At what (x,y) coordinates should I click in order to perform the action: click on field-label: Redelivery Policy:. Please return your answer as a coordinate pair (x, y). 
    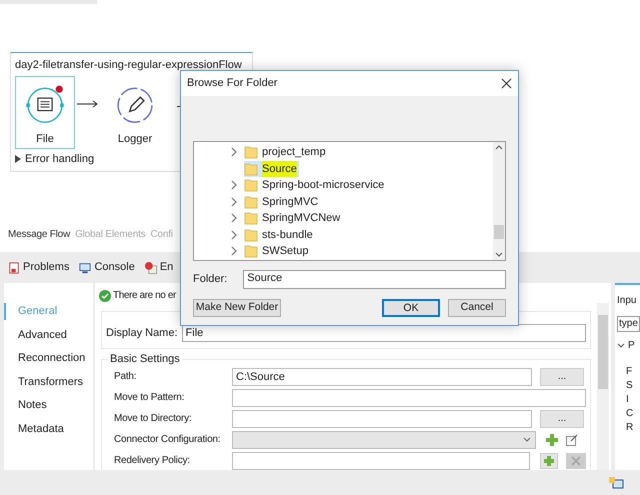
    Looking at the image, I should click on (152, 461).